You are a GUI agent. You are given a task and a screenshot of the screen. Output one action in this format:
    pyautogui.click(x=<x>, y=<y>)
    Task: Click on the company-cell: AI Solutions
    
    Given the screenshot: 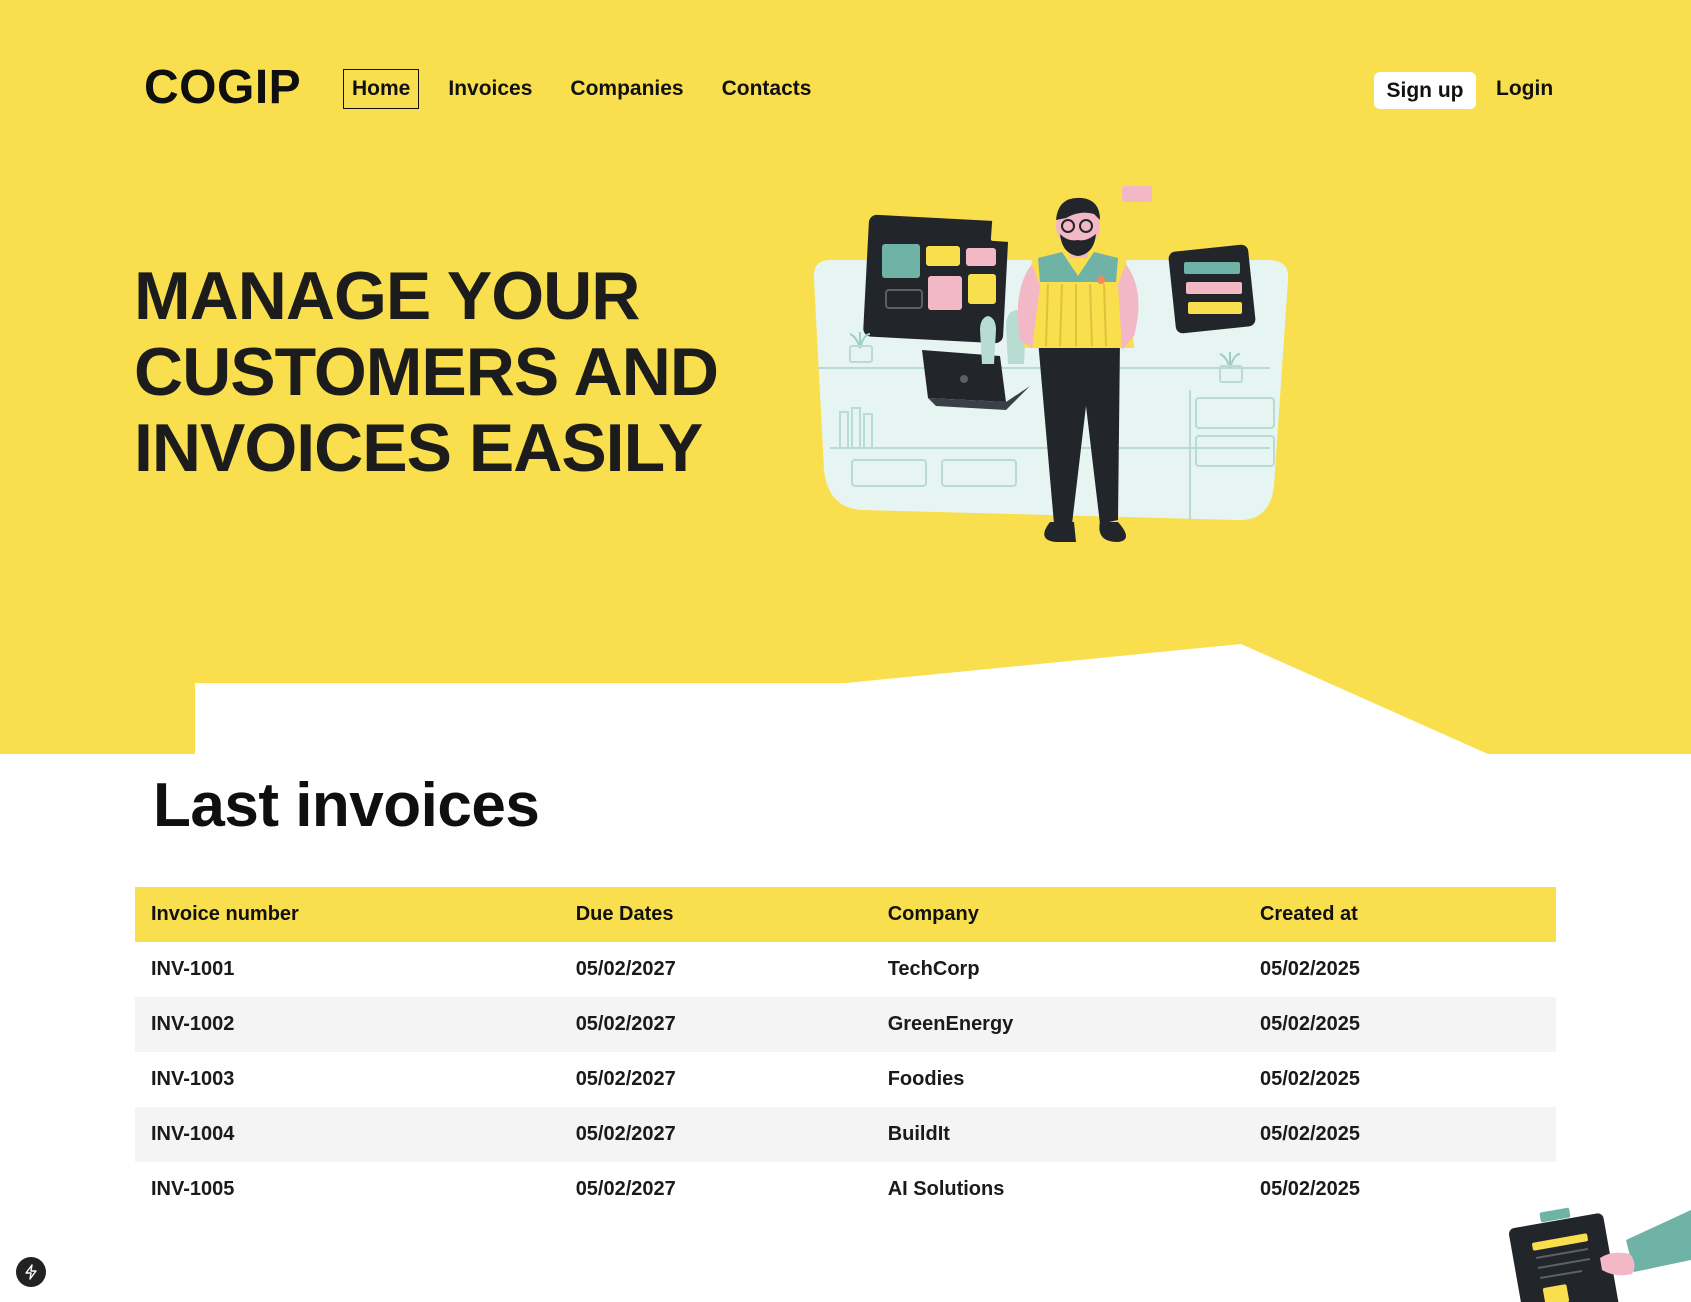 What is the action you would take?
    pyautogui.click(x=946, y=1189)
    